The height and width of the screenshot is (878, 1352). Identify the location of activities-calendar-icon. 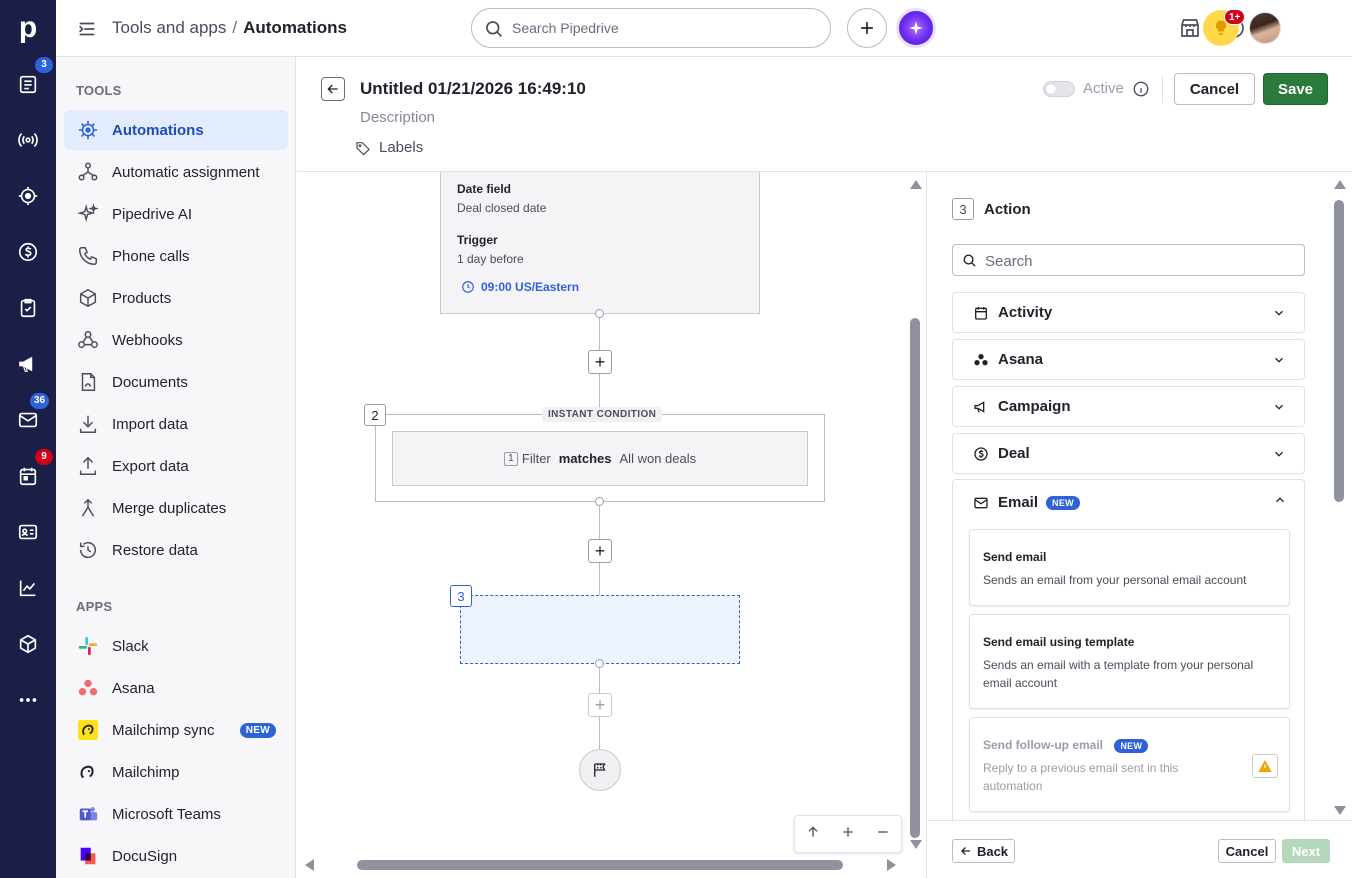
(28, 476).